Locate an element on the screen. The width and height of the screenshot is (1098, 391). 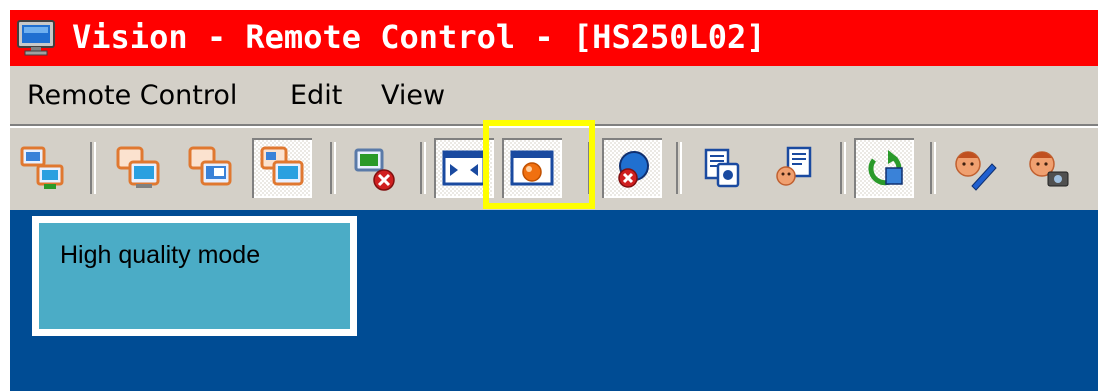
tooltip-text: High quality mode is located at coordinates (160, 255).